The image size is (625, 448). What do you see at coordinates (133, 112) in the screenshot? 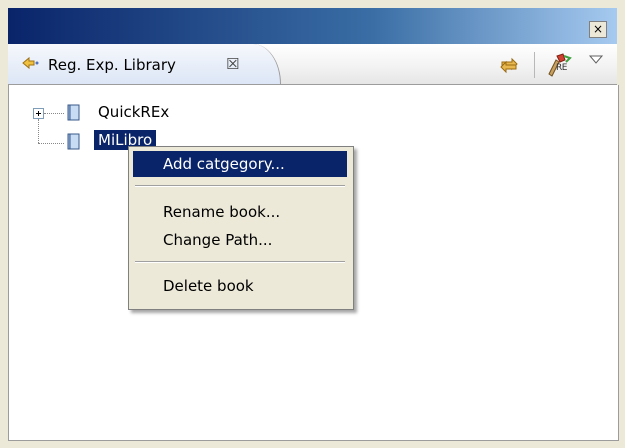
I see `tree-item-quickrex: QuickREx` at bounding box center [133, 112].